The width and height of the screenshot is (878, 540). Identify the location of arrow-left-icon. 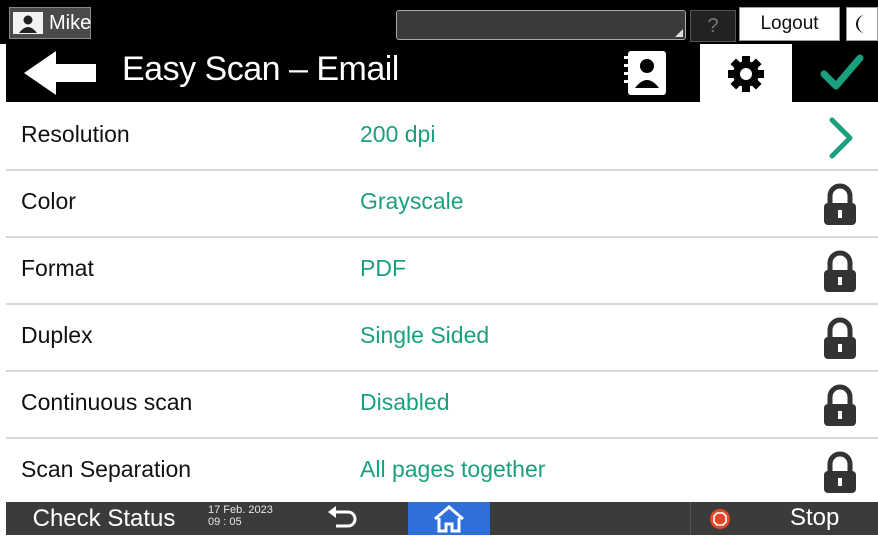
(60, 73).